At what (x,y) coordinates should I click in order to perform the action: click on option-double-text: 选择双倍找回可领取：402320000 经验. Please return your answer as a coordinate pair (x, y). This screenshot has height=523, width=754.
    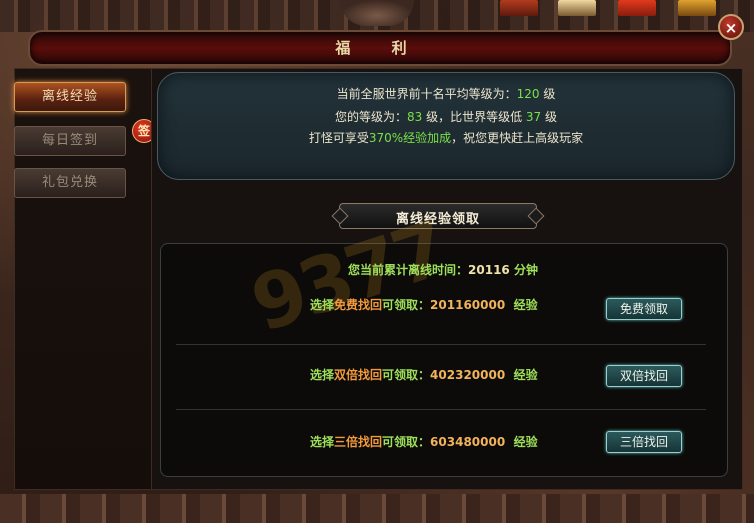
    Looking at the image, I should click on (424, 374).